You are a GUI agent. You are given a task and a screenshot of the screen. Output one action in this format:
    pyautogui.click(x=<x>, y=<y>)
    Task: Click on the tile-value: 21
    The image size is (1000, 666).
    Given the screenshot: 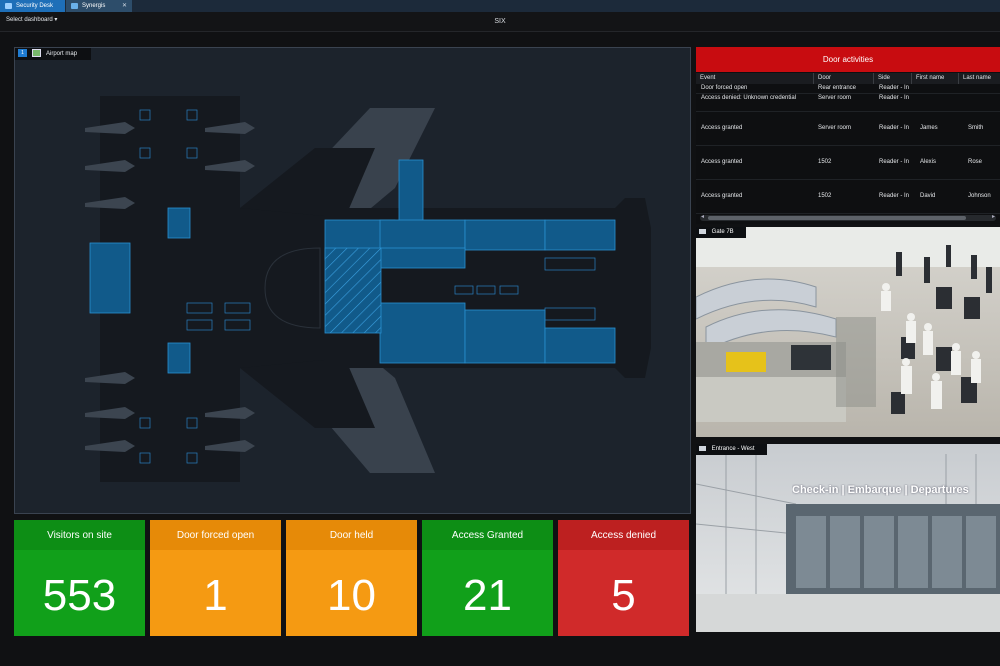 What is the action you would take?
    pyautogui.click(x=487, y=595)
    